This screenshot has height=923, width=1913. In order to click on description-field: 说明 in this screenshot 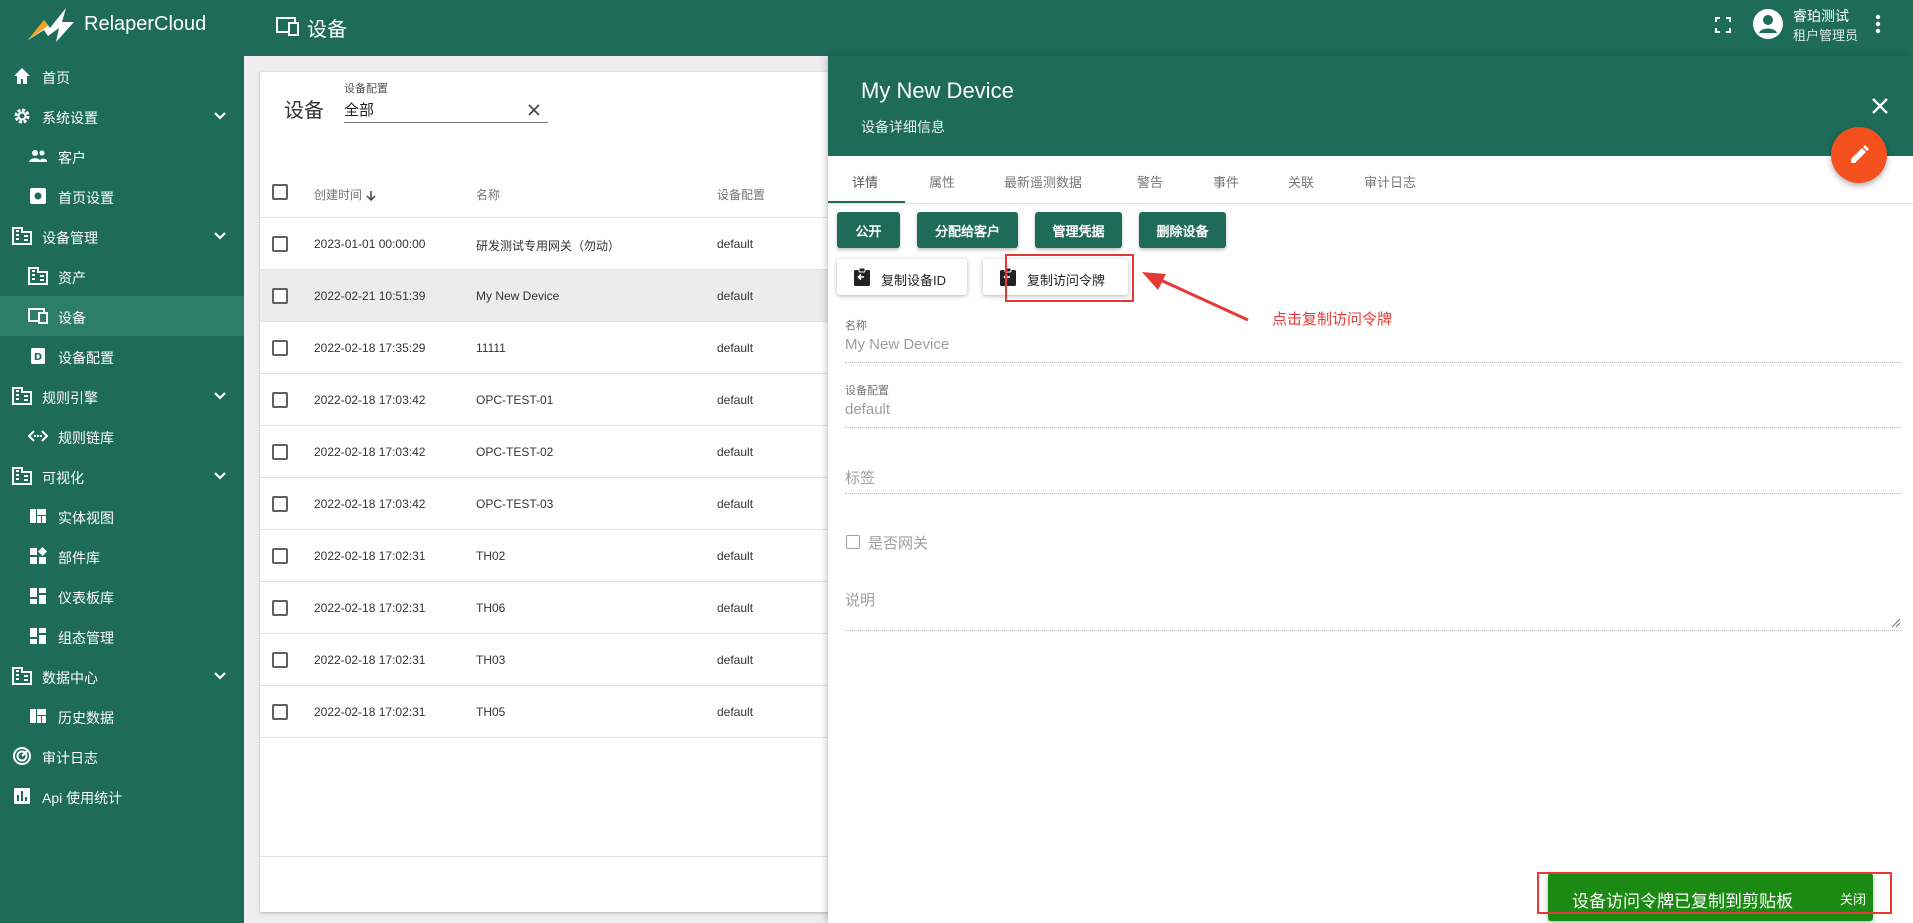, I will do `click(860, 599)`.